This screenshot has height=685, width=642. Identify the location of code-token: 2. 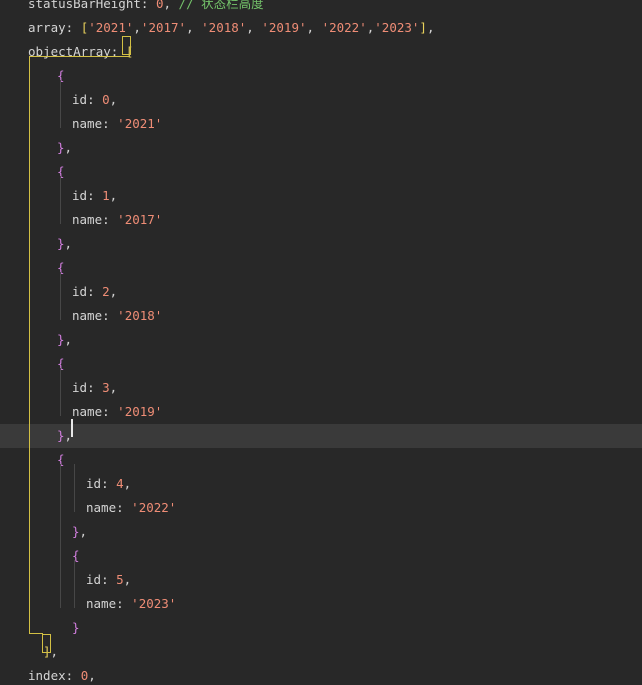
(106, 291).